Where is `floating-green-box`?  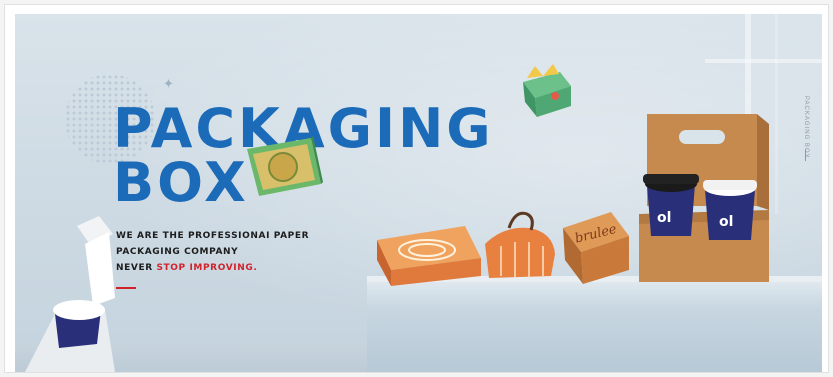
floating-green-box is located at coordinates (547, 90).